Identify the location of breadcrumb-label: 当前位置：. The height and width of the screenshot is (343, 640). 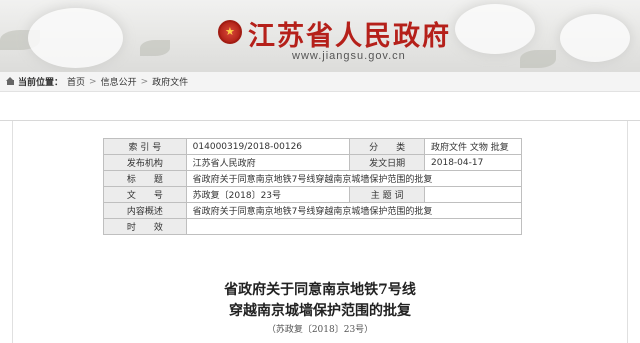
(41, 83).